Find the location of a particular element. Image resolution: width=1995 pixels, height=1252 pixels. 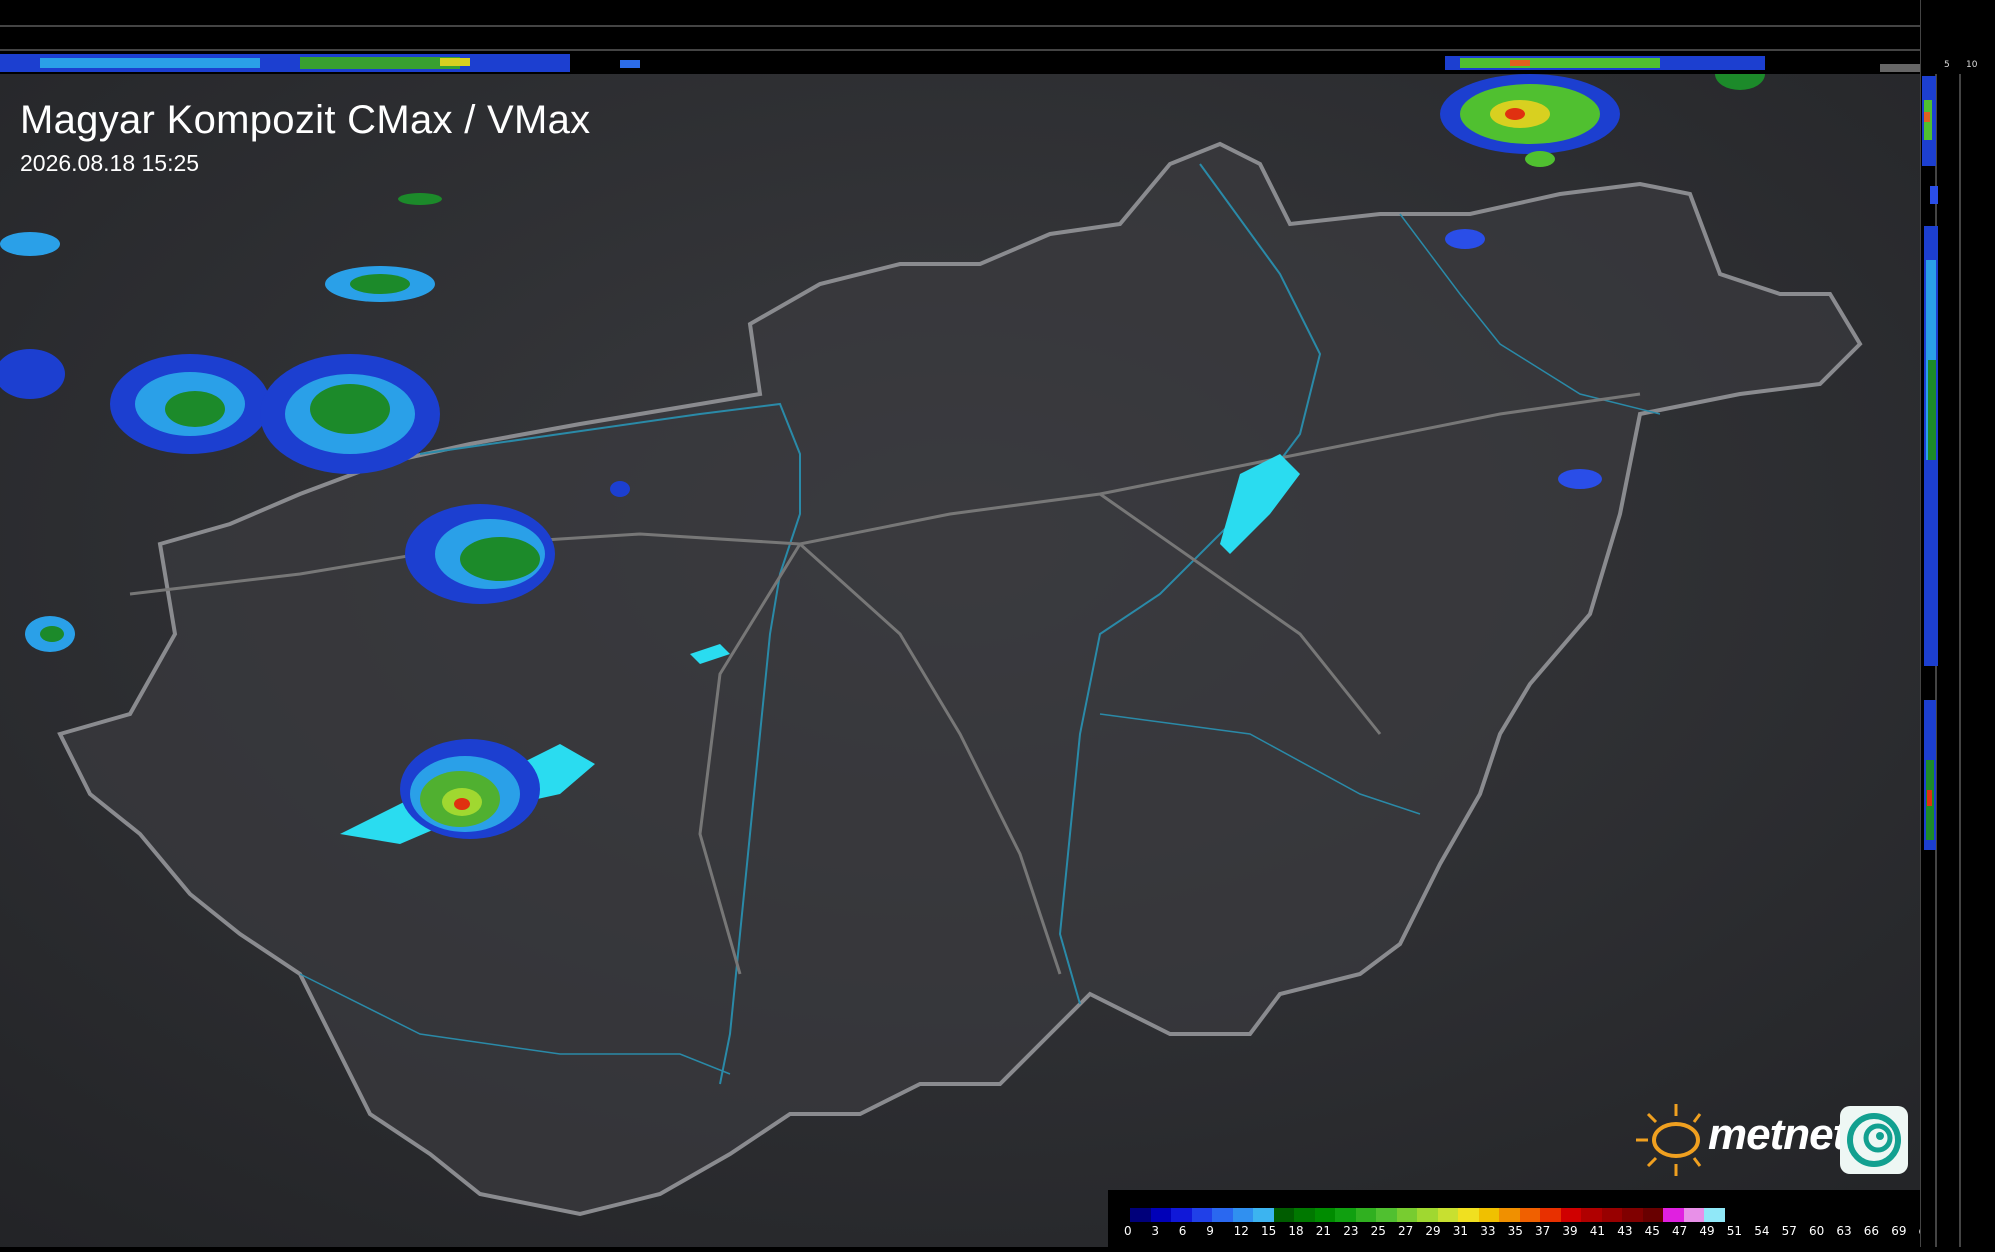

side-axis-label: 10 is located at coordinates (1972, 65).